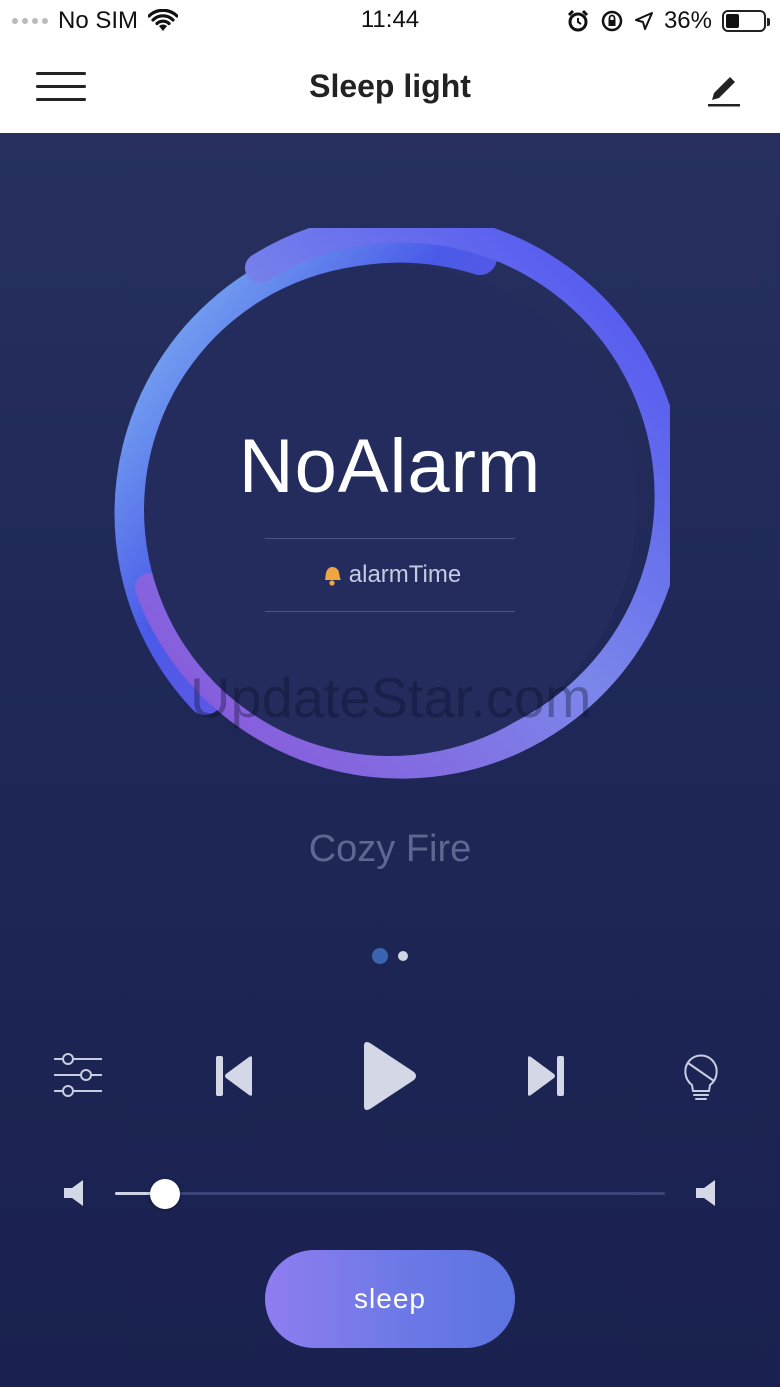 This screenshot has height=1387, width=780. What do you see at coordinates (643, 21) in the screenshot?
I see `location-arrow-icon` at bounding box center [643, 21].